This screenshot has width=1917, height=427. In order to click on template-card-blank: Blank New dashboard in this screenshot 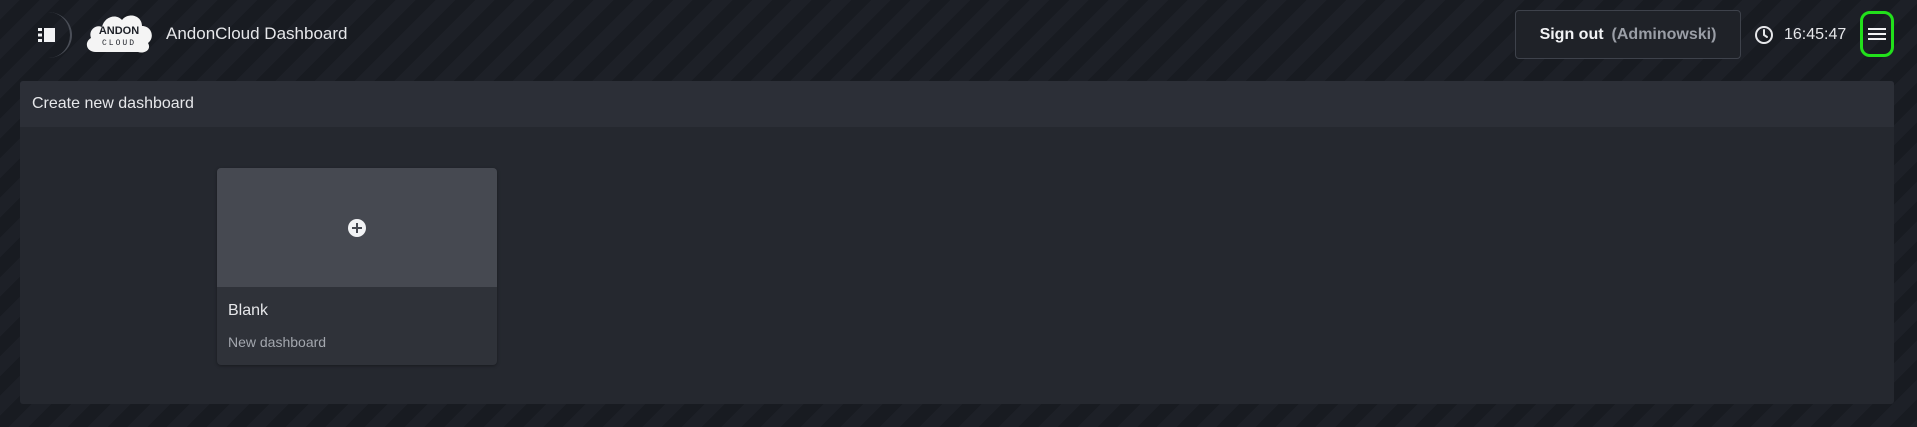, I will do `click(357, 266)`.